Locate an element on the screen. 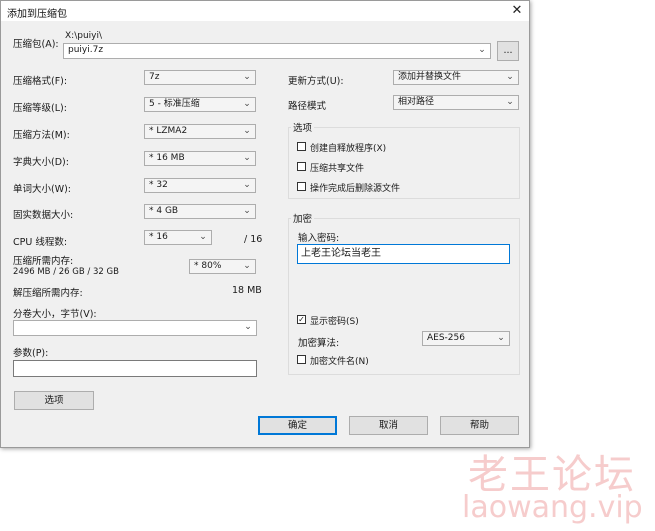 The width and height of the screenshot is (655, 531). sfx-label: 创建自释放程序(X) is located at coordinates (348, 149).